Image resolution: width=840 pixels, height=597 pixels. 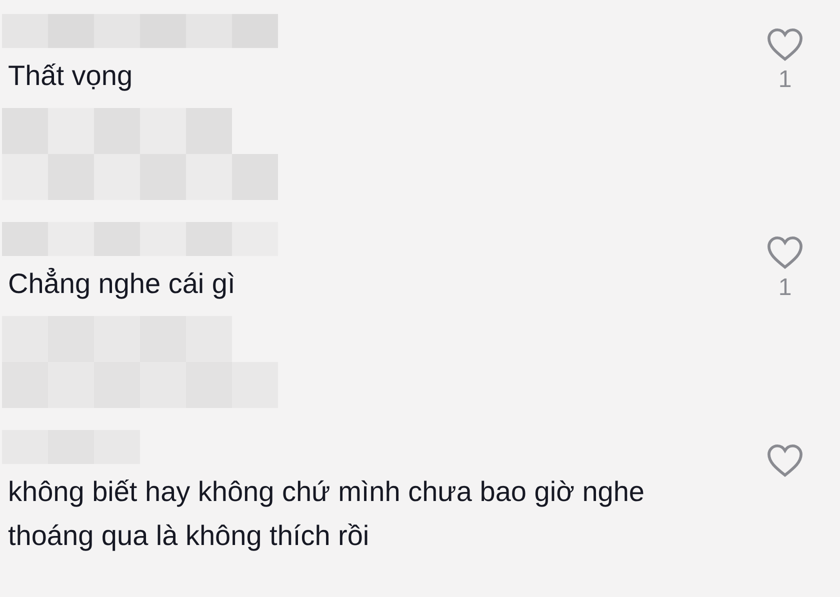 What do you see at coordinates (121, 283) in the screenshot?
I see `comment-text: Chẳng nghe cái gì` at bounding box center [121, 283].